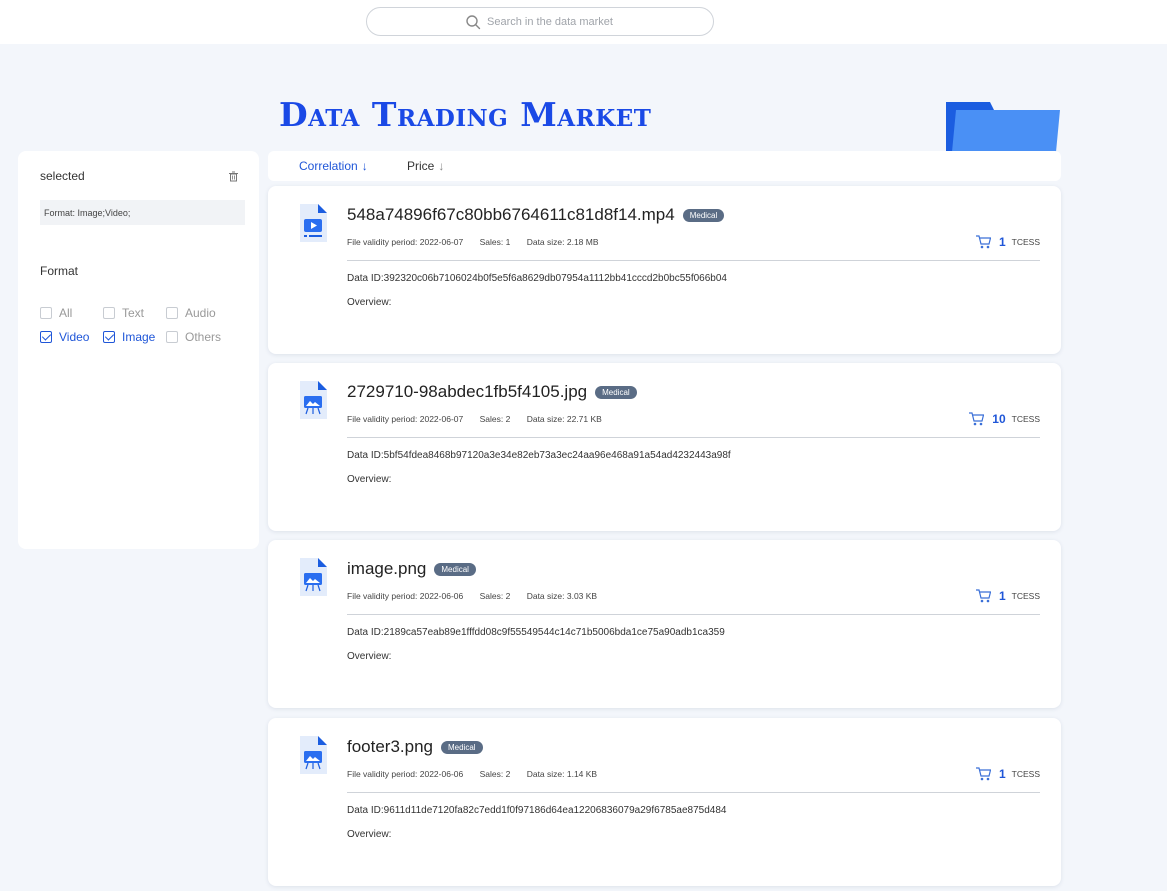  Describe the element at coordinates (328, 166) in the screenshot. I see `sort-correlation-label: Correlation` at that location.